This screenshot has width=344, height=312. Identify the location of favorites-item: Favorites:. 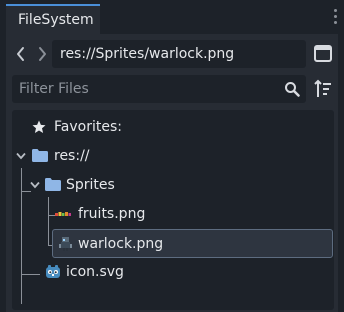
(173, 127).